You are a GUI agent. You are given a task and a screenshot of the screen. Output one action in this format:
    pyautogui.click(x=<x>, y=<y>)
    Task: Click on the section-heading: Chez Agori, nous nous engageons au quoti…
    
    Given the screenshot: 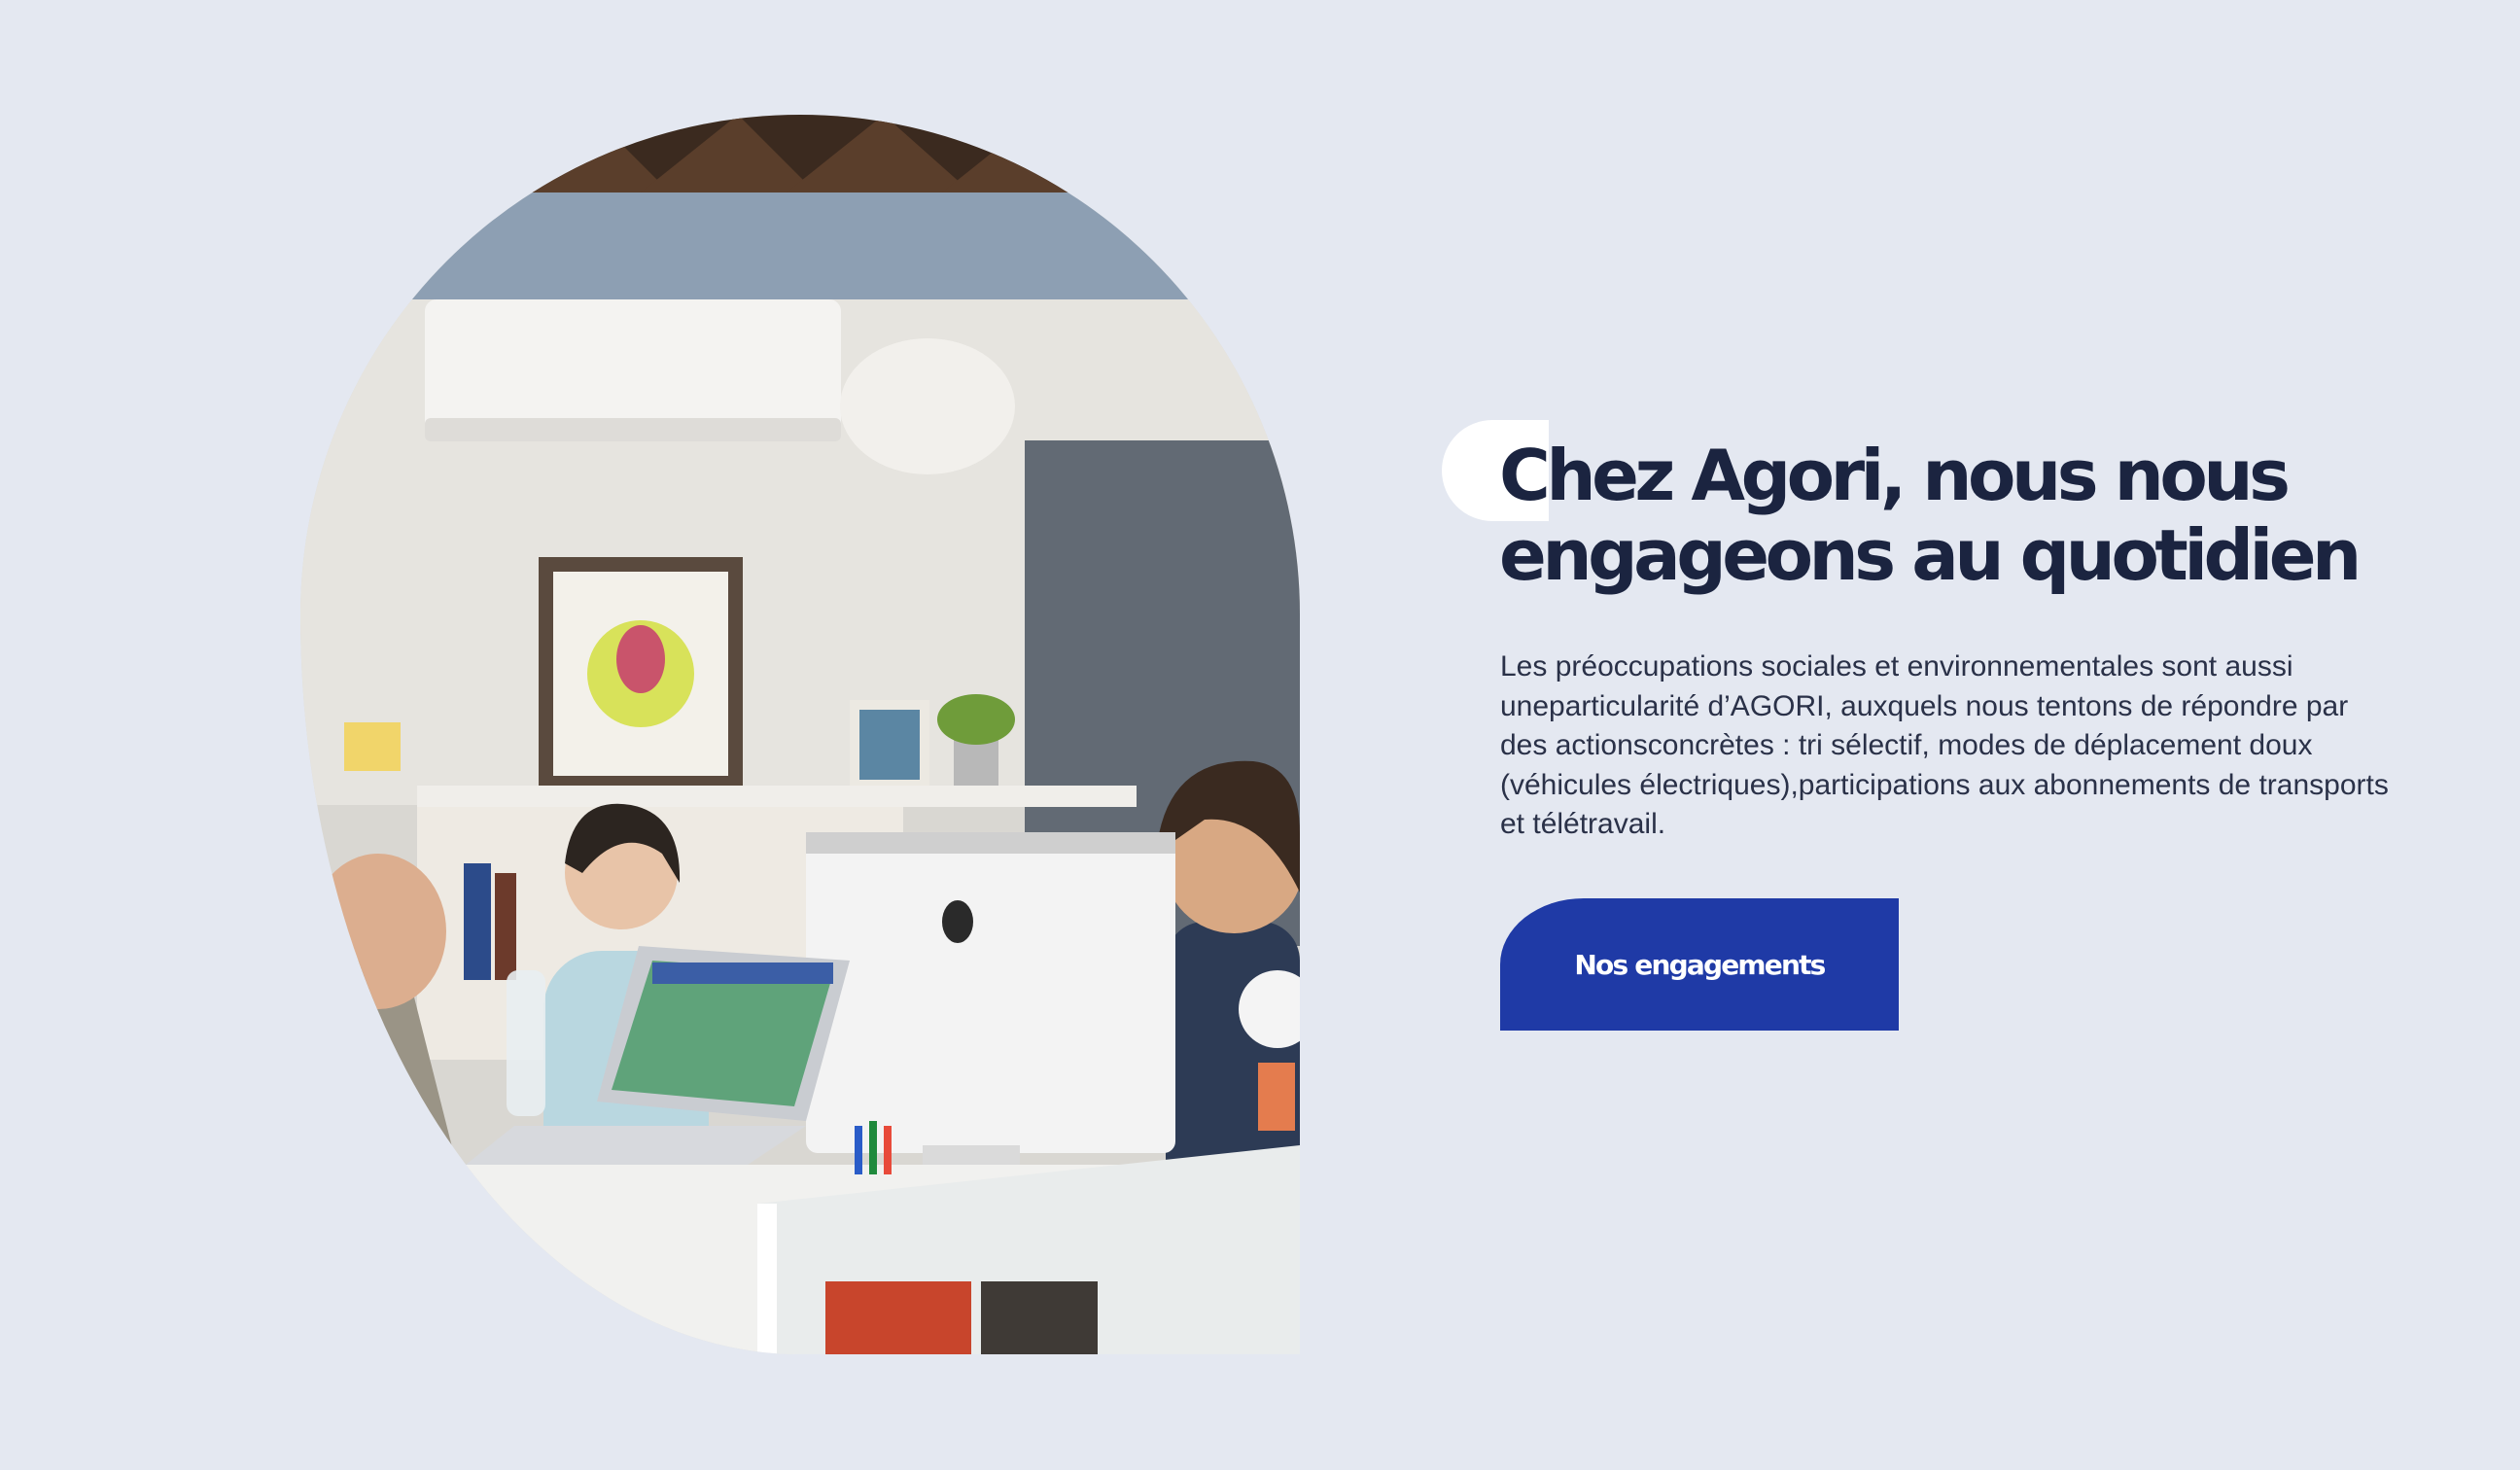 What is the action you would take?
    pyautogui.click(x=1930, y=515)
    